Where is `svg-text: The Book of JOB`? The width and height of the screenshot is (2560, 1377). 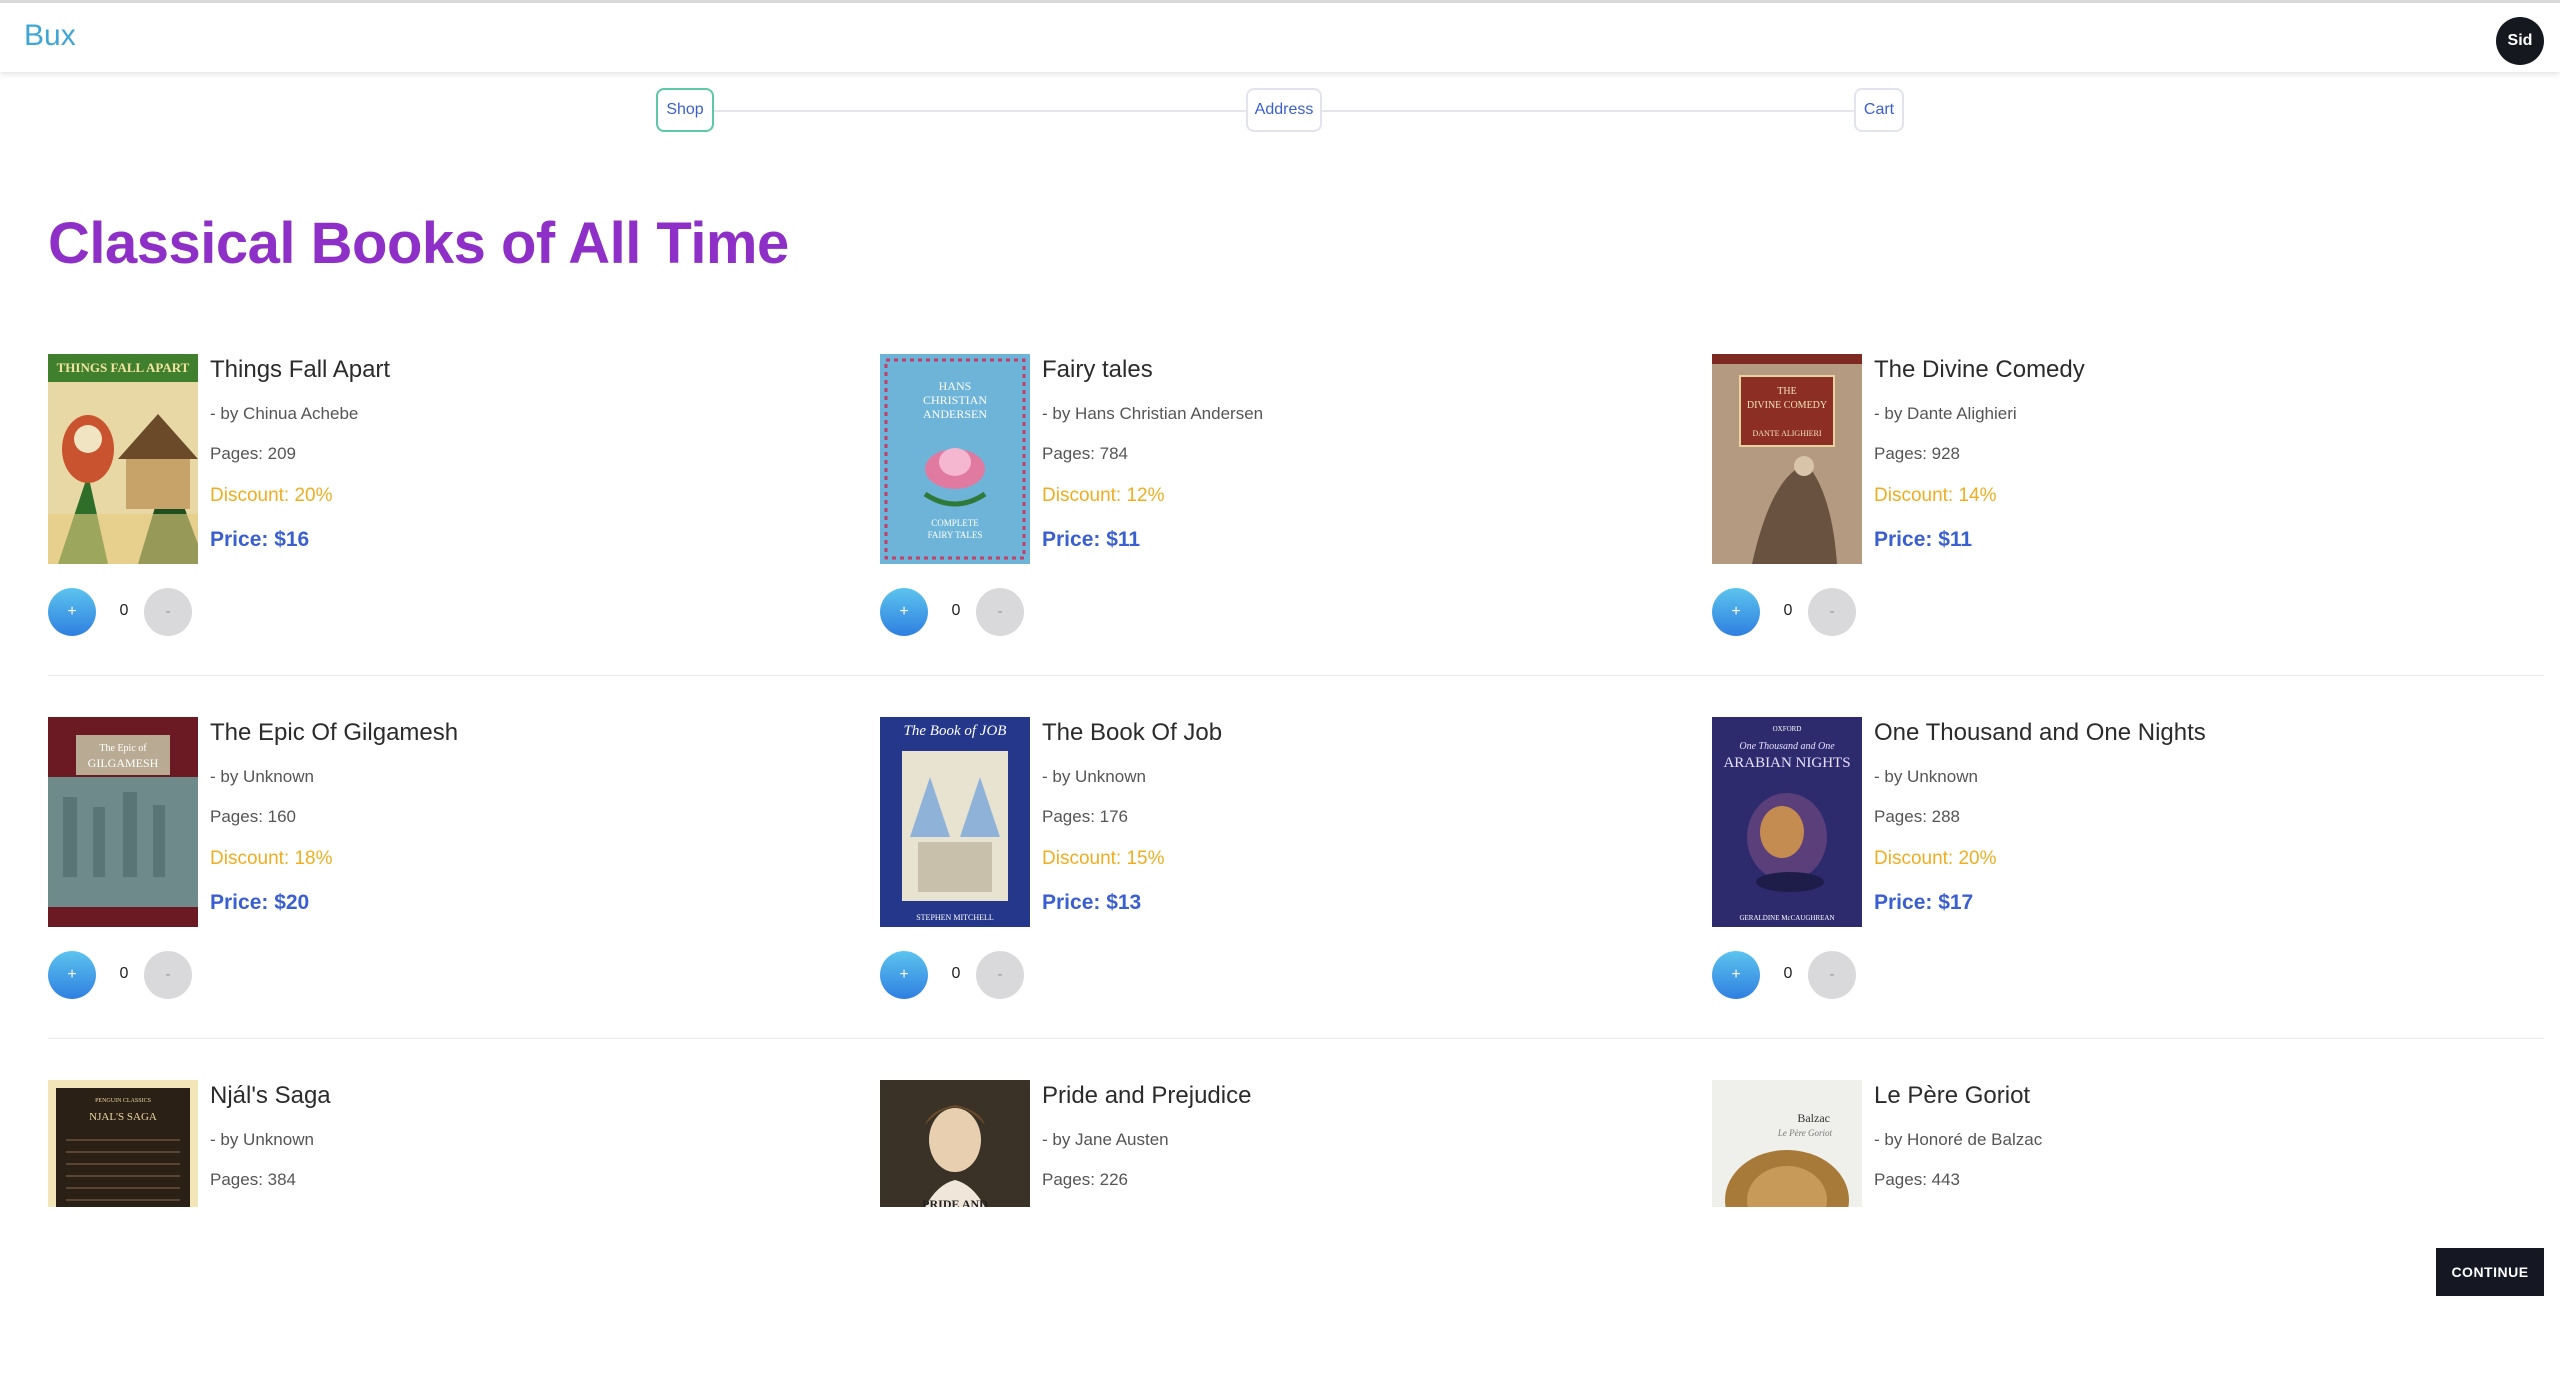
svg-text: The Book of JOB is located at coordinates (955, 731).